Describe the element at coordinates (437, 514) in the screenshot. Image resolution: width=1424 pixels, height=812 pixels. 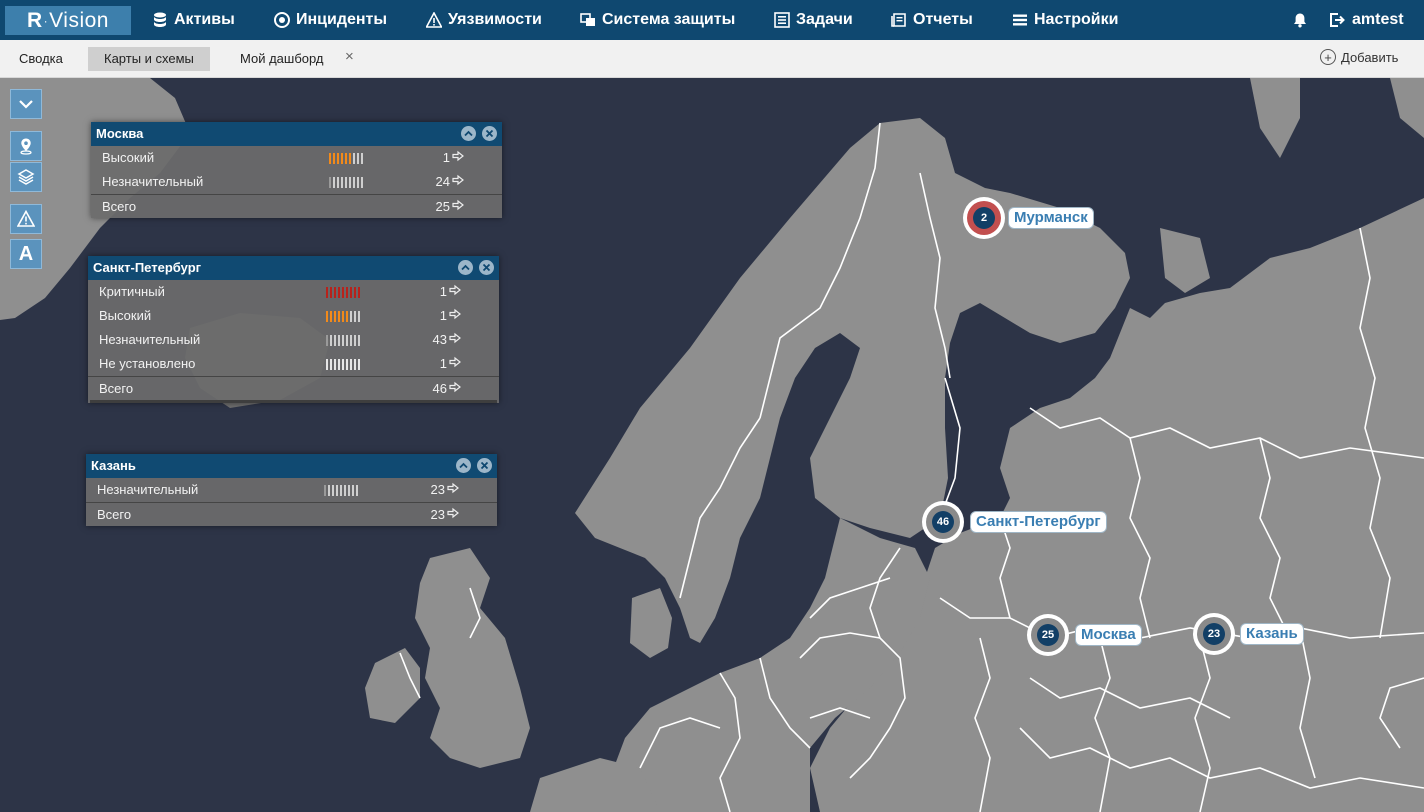
I see `total-count: 23` at that location.